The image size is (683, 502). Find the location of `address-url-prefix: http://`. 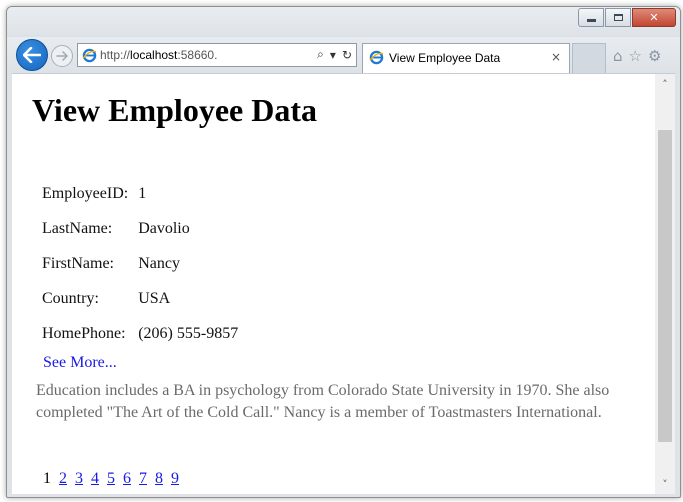

address-url-prefix: http:// is located at coordinates (115, 55).